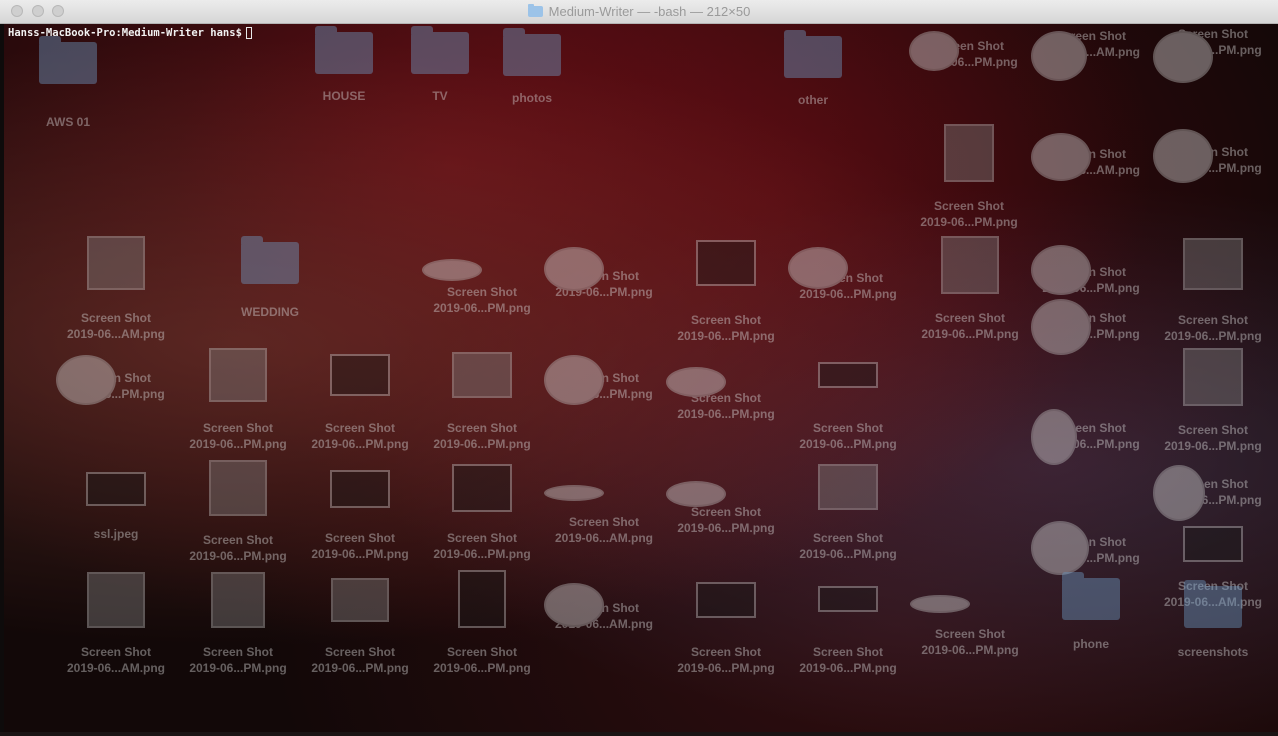 Image resolution: width=1278 pixels, height=736 pixels. I want to click on folder-item: other, so click(813, 69).